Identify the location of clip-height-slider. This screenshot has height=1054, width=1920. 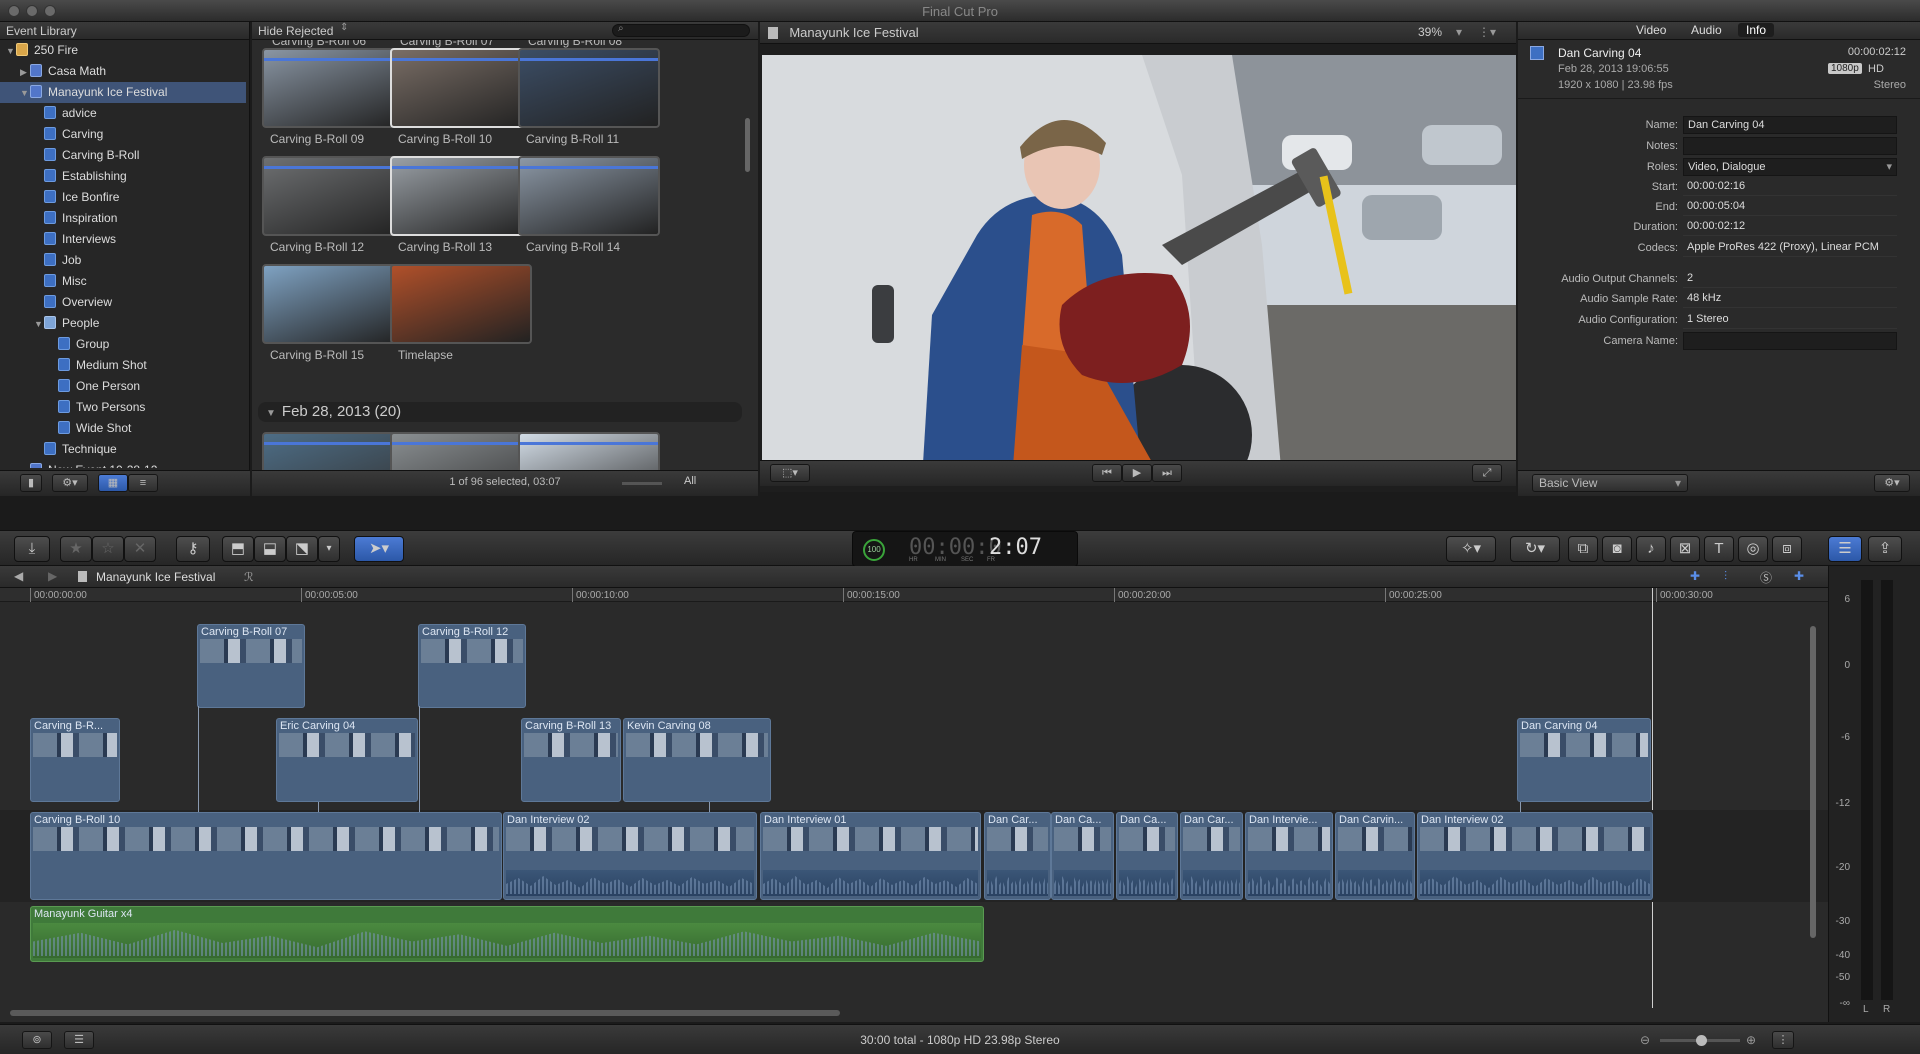
(642, 483).